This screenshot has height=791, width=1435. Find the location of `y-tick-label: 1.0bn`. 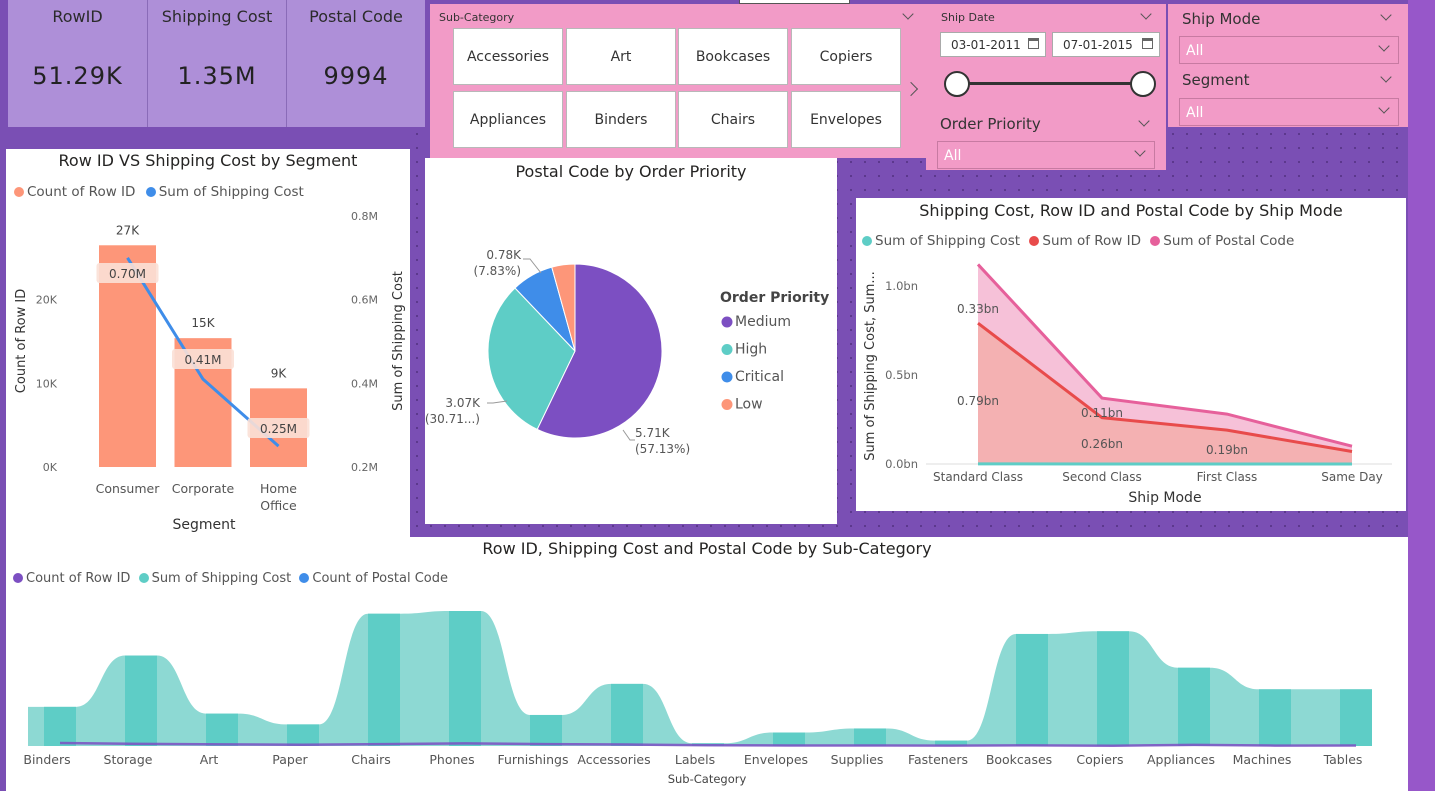

y-tick-label: 1.0bn is located at coordinates (901, 286).